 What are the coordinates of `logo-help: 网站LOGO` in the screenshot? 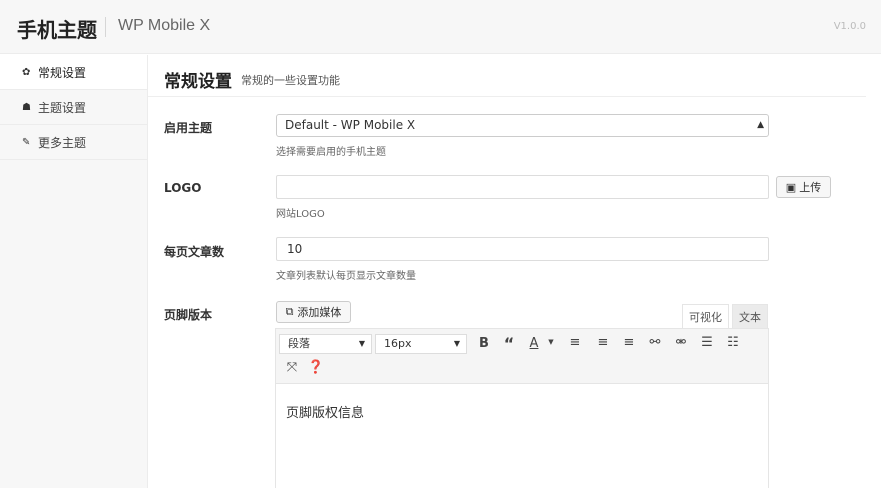 It's located at (300, 214).